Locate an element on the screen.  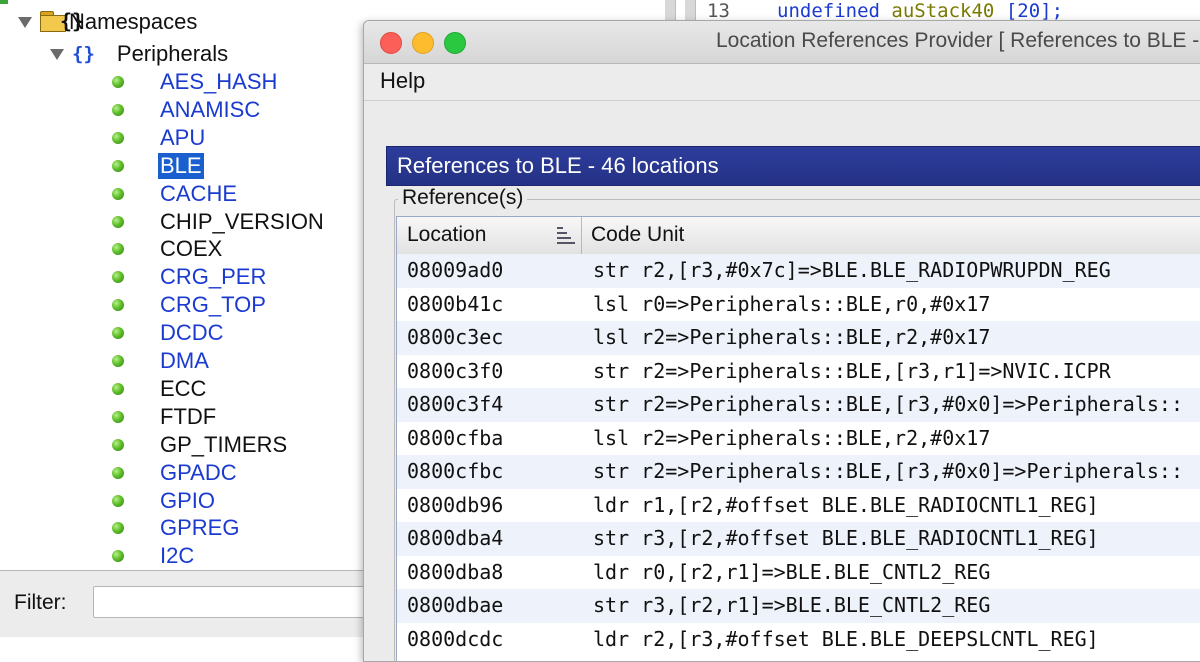
tree-leaf-item: GP_TIMERS is located at coordinates (199, 445).